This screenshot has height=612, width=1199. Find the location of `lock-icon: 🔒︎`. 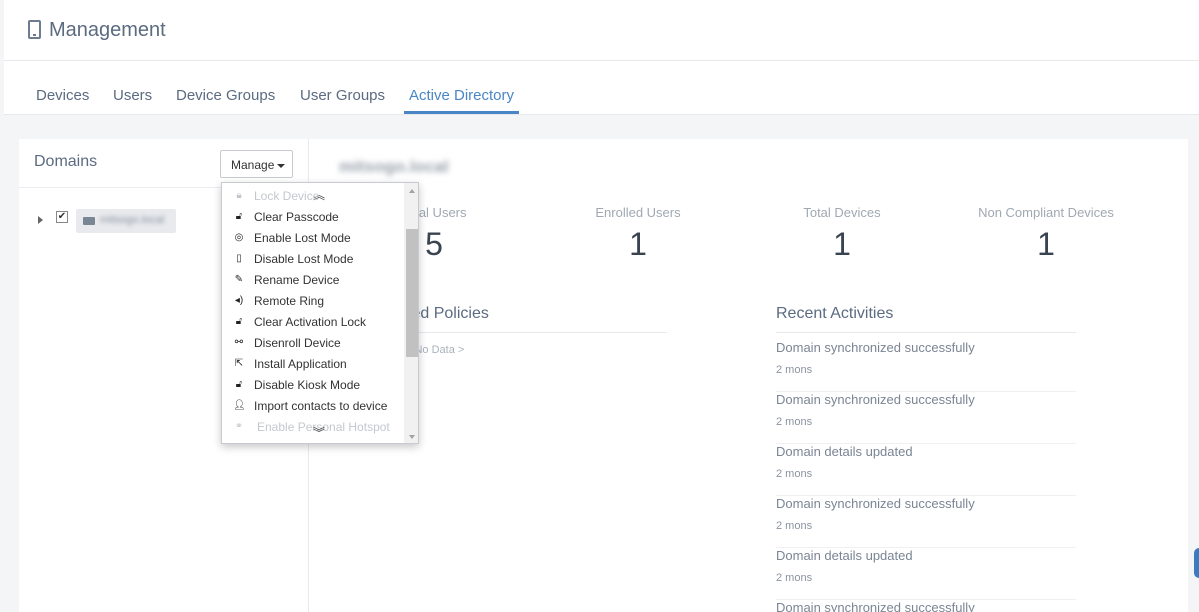

lock-icon: 🔒︎ is located at coordinates (239, 195).